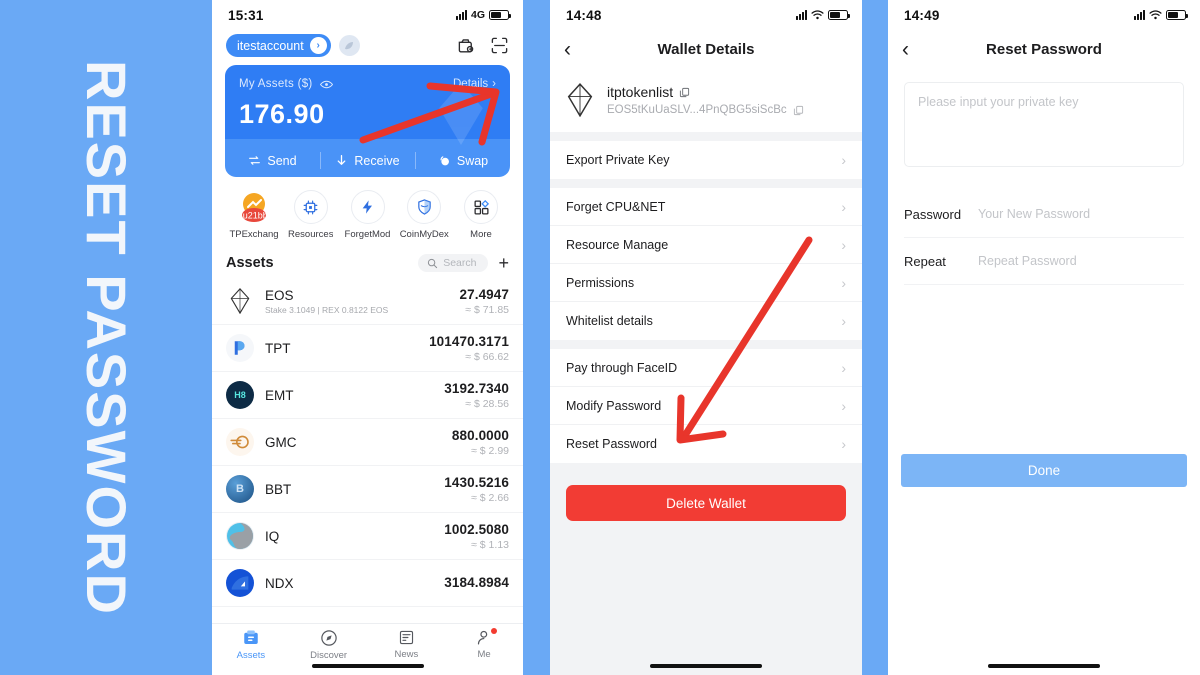 Image resolution: width=1200 pixels, height=675 pixels. I want to click on tab-label: Discover, so click(329, 655).